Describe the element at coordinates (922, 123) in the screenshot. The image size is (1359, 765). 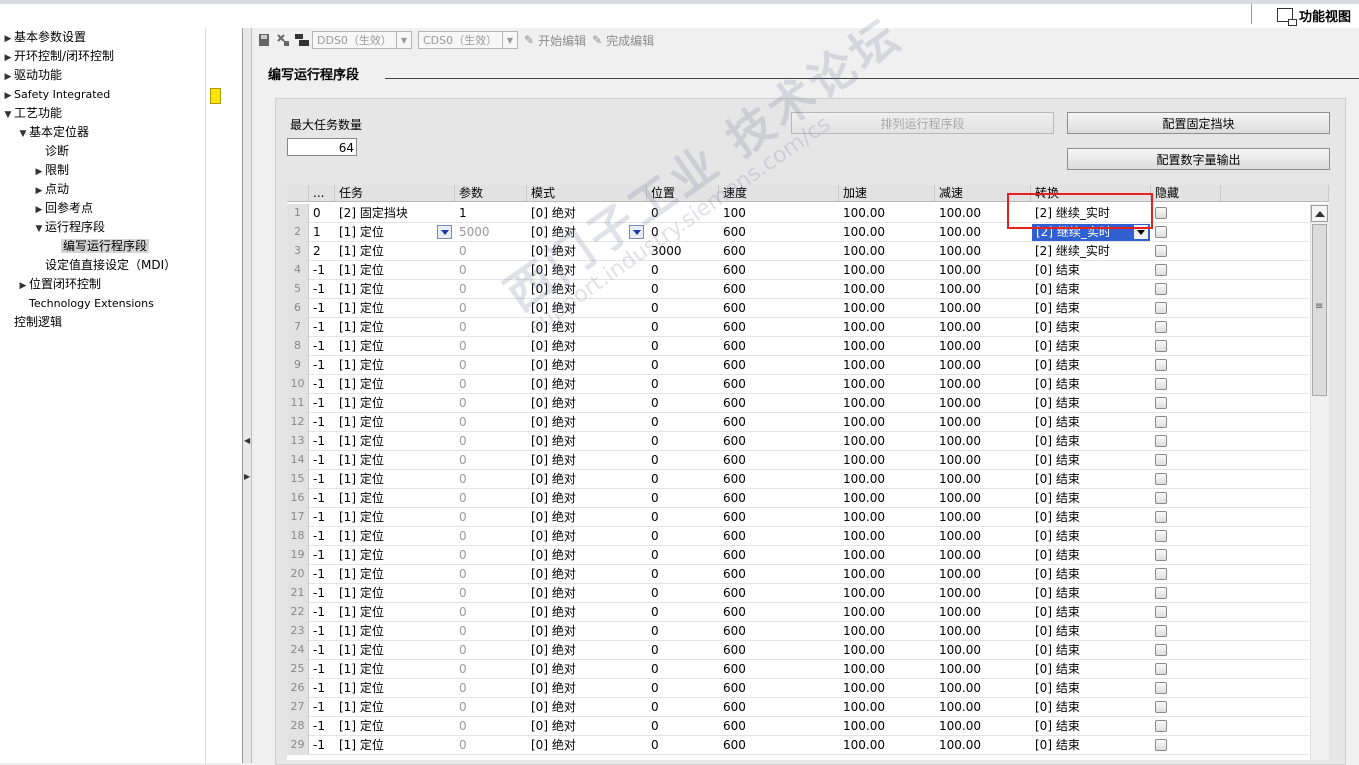
I see `sort-blocks-button: 排列运行程序段` at that location.